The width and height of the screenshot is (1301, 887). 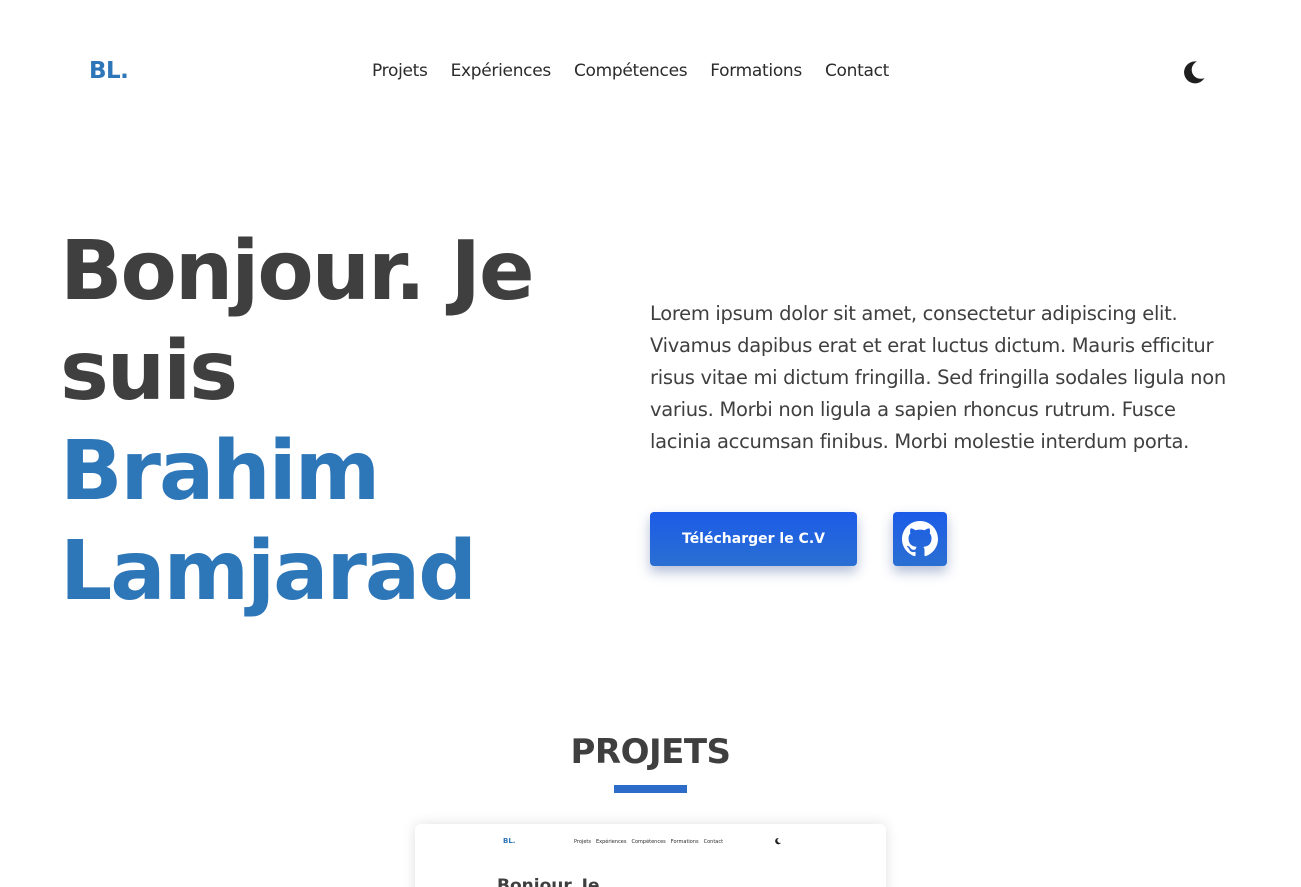 I want to click on preview-nav-item: Compétences, so click(x=648, y=842).